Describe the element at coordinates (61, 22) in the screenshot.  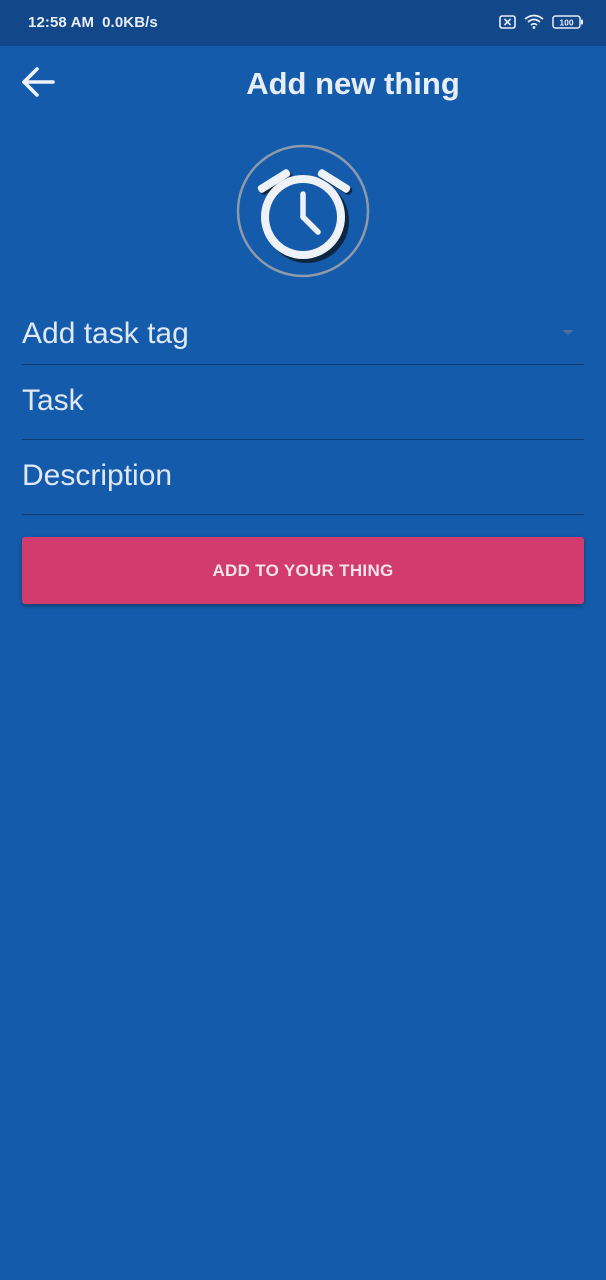
I see `status-time: 12:58 AM` at that location.